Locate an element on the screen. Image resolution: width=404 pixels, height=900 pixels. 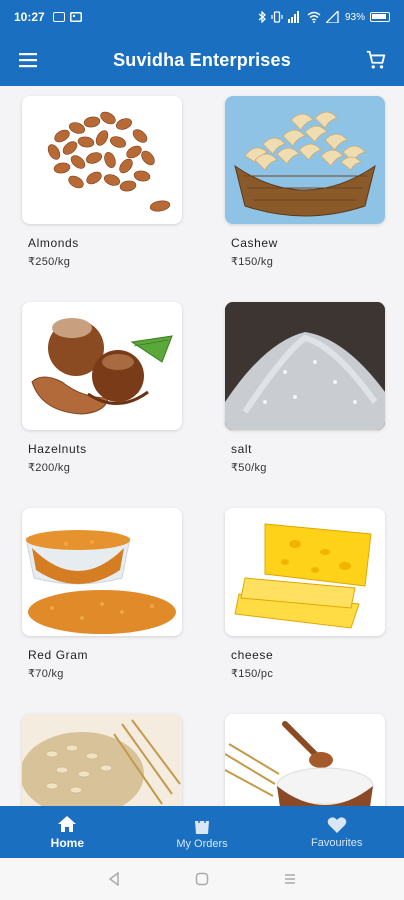
product-card-flour is located at coordinates (305, 760).